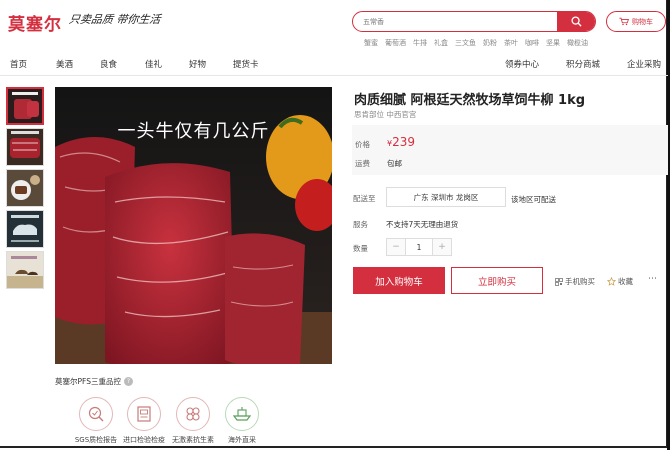 The width and height of the screenshot is (670, 450). What do you see at coordinates (511, 43) in the screenshot?
I see `hot-word-link: 茶叶` at bounding box center [511, 43].